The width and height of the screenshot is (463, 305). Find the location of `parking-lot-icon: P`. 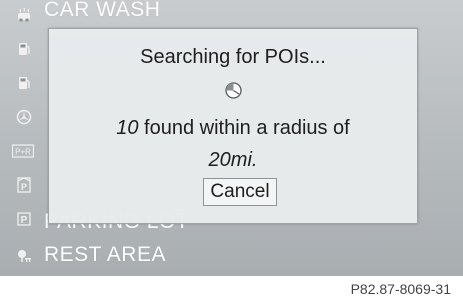

parking-lot-icon: P is located at coordinates (24, 219).